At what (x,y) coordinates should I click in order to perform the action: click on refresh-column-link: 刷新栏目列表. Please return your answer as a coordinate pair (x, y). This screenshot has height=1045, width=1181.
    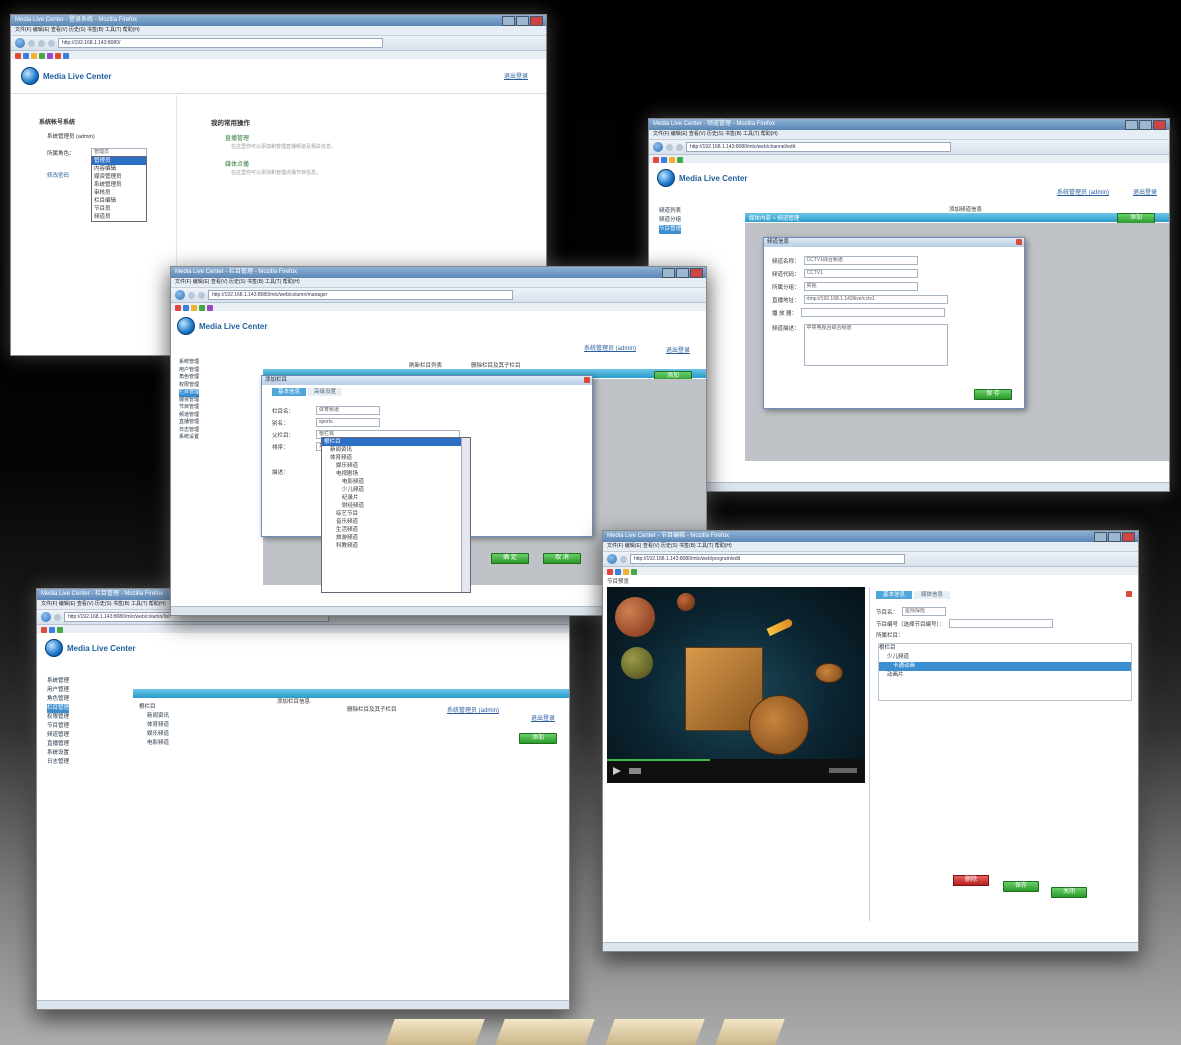
    Looking at the image, I should click on (425, 365).